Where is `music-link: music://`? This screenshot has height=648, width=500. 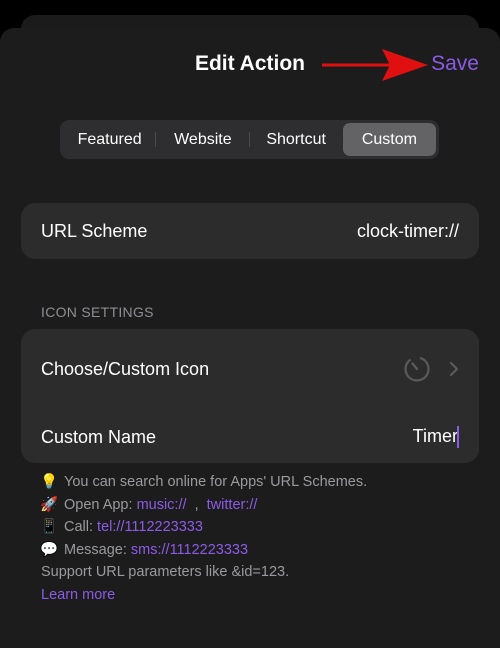 music-link: music:// is located at coordinates (162, 505).